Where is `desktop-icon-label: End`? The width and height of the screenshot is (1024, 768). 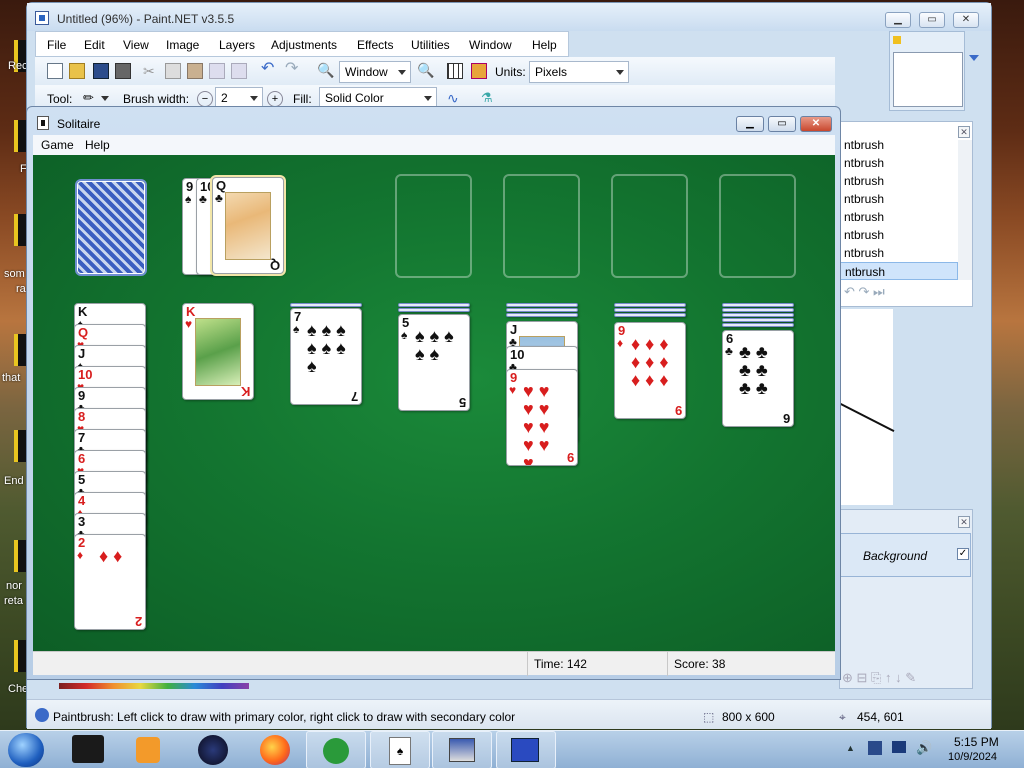 desktop-icon-label: End is located at coordinates (14, 481).